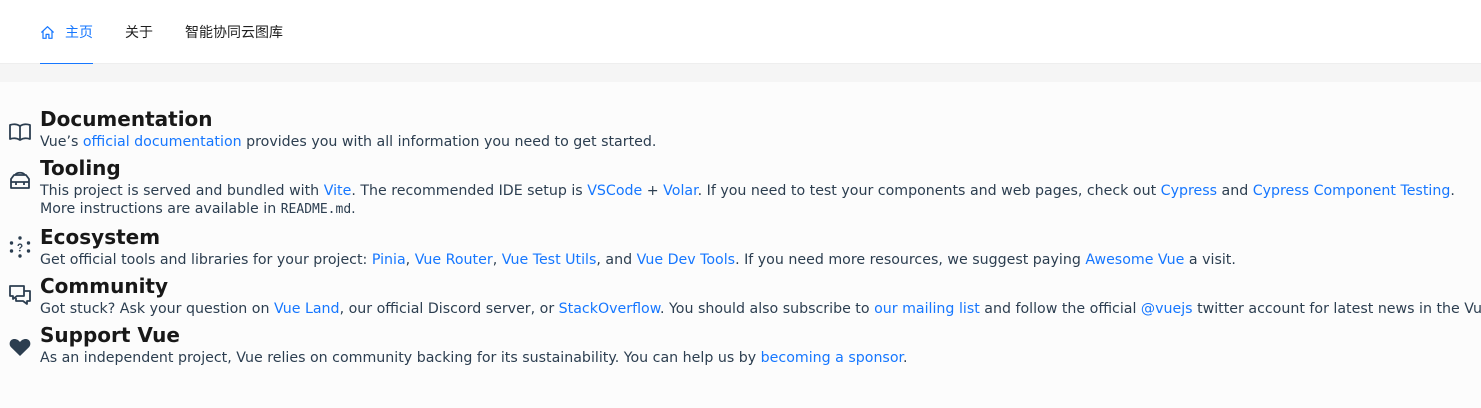  I want to click on vue-land-link: Vue Land, so click(307, 309).